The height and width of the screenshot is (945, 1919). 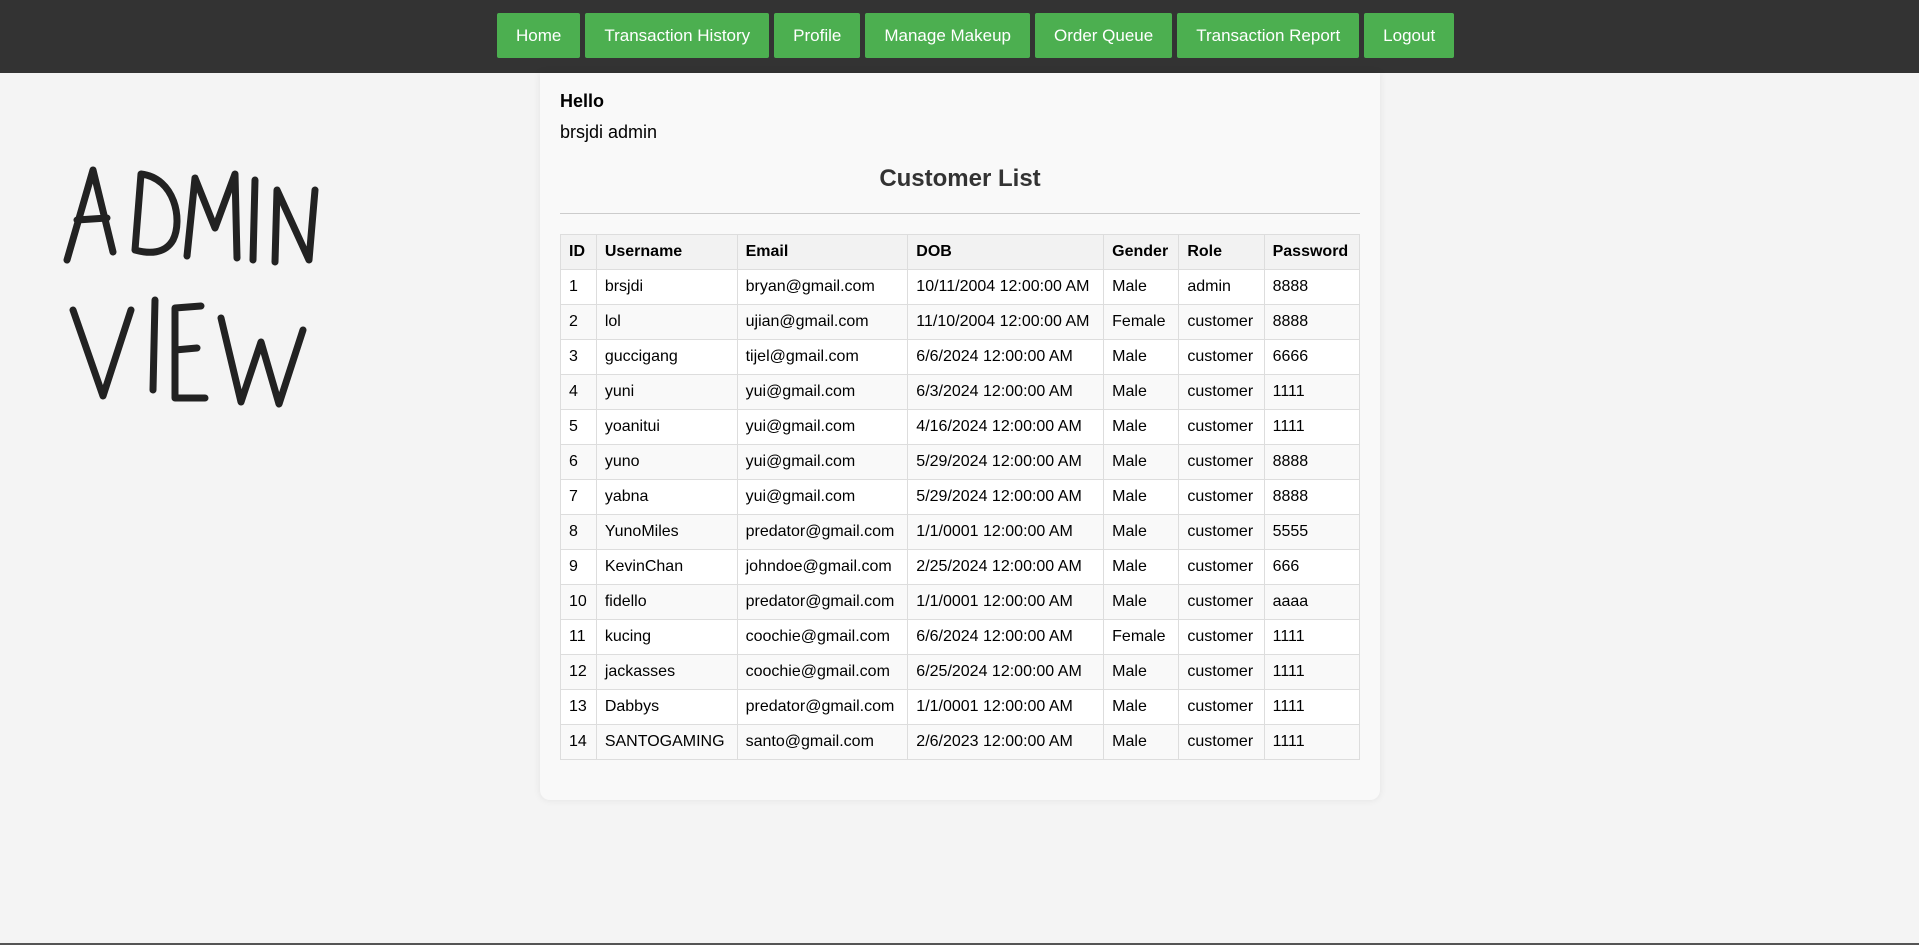 What do you see at coordinates (666, 322) in the screenshot?
I see `cell-username: lol` at bounding box center [666, 322].